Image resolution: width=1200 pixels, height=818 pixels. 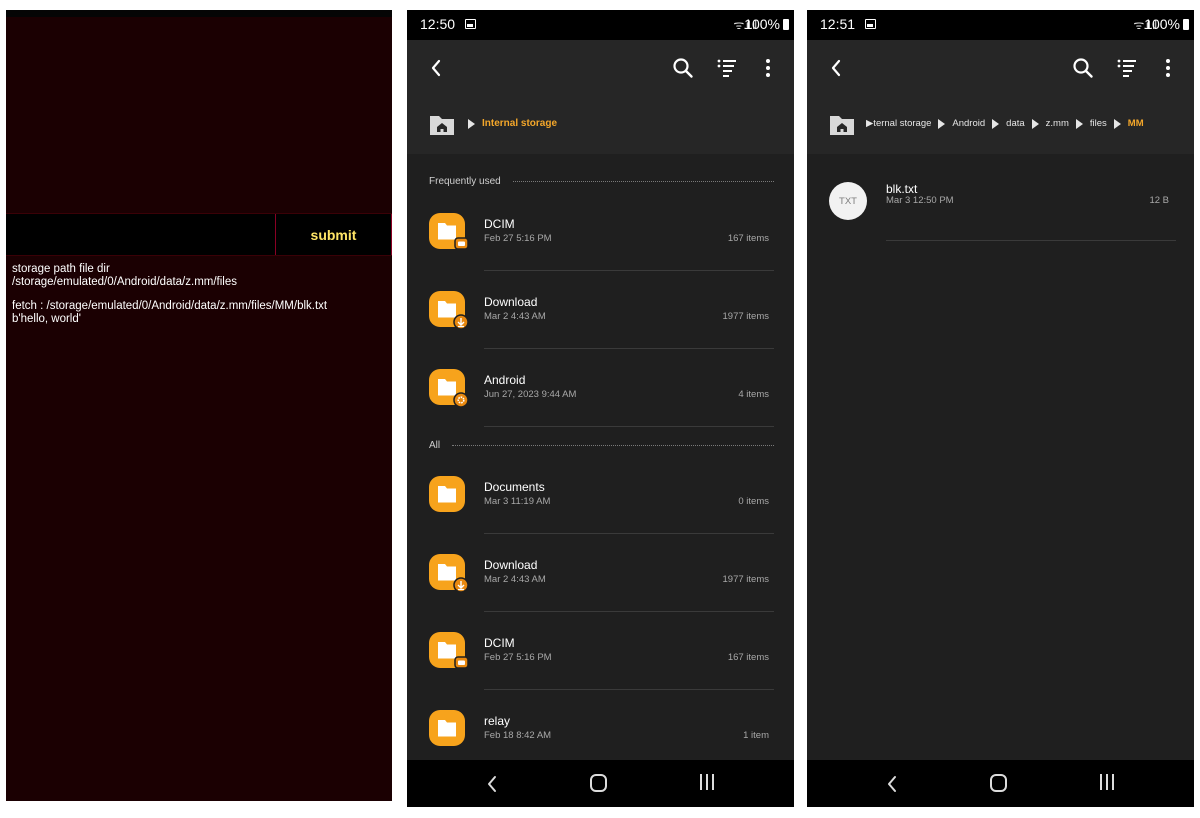 I want to click on breadcrumb-path: Internal storage, so click(x=510, y=123).